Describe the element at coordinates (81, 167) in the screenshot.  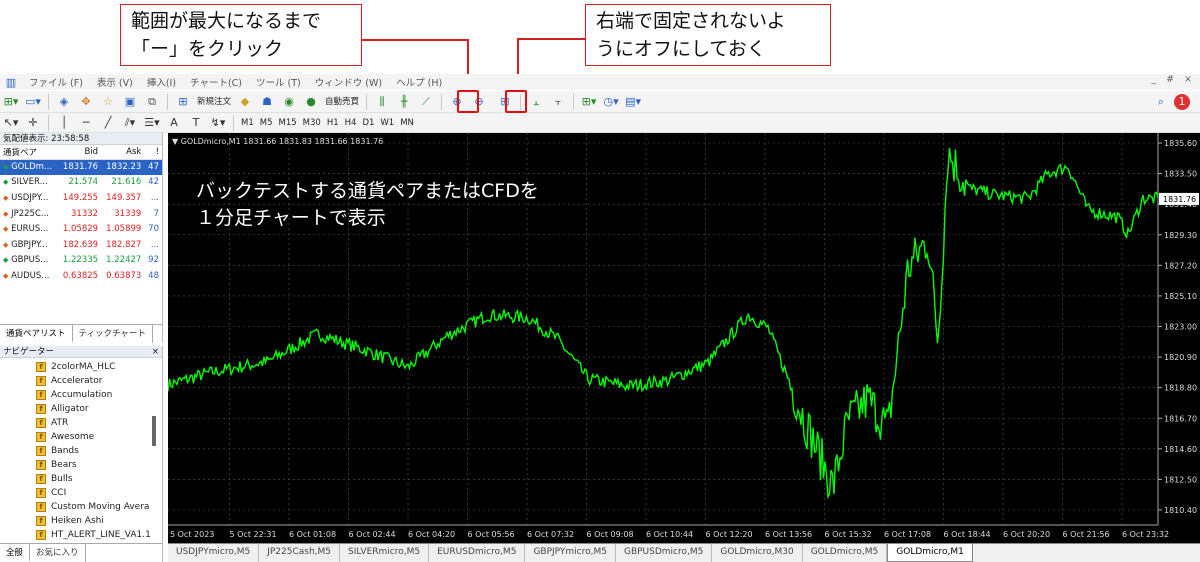
I see `table-row: ◆ GOLDm... 1831.76 1832.23 47` at that location.